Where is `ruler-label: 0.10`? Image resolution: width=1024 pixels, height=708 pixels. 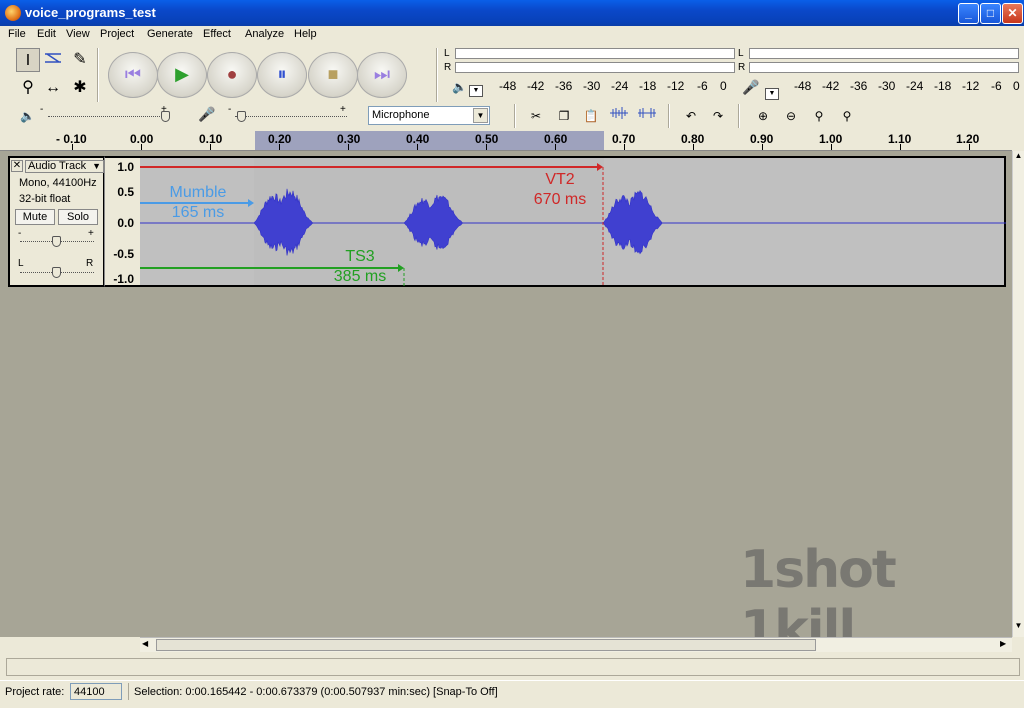 ruler-label: 0.10 is located at coordinates (211, 139).